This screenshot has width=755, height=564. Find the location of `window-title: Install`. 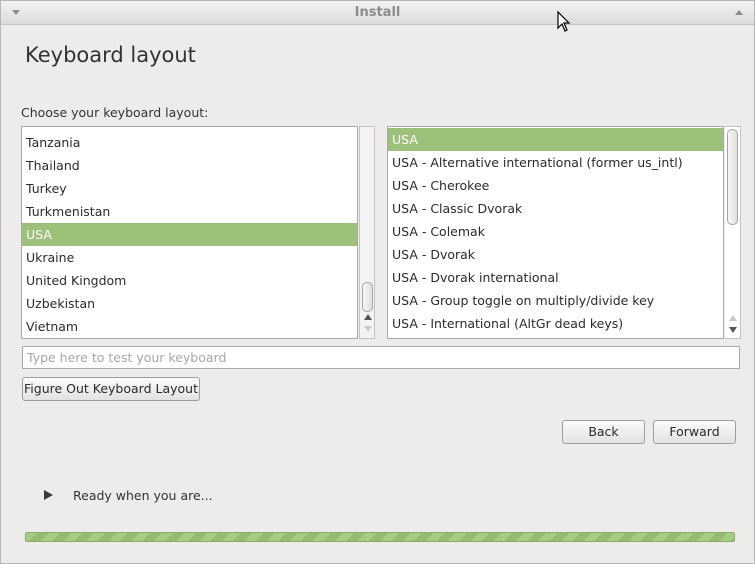

window-title: Install is located at coordinates (377, 12).